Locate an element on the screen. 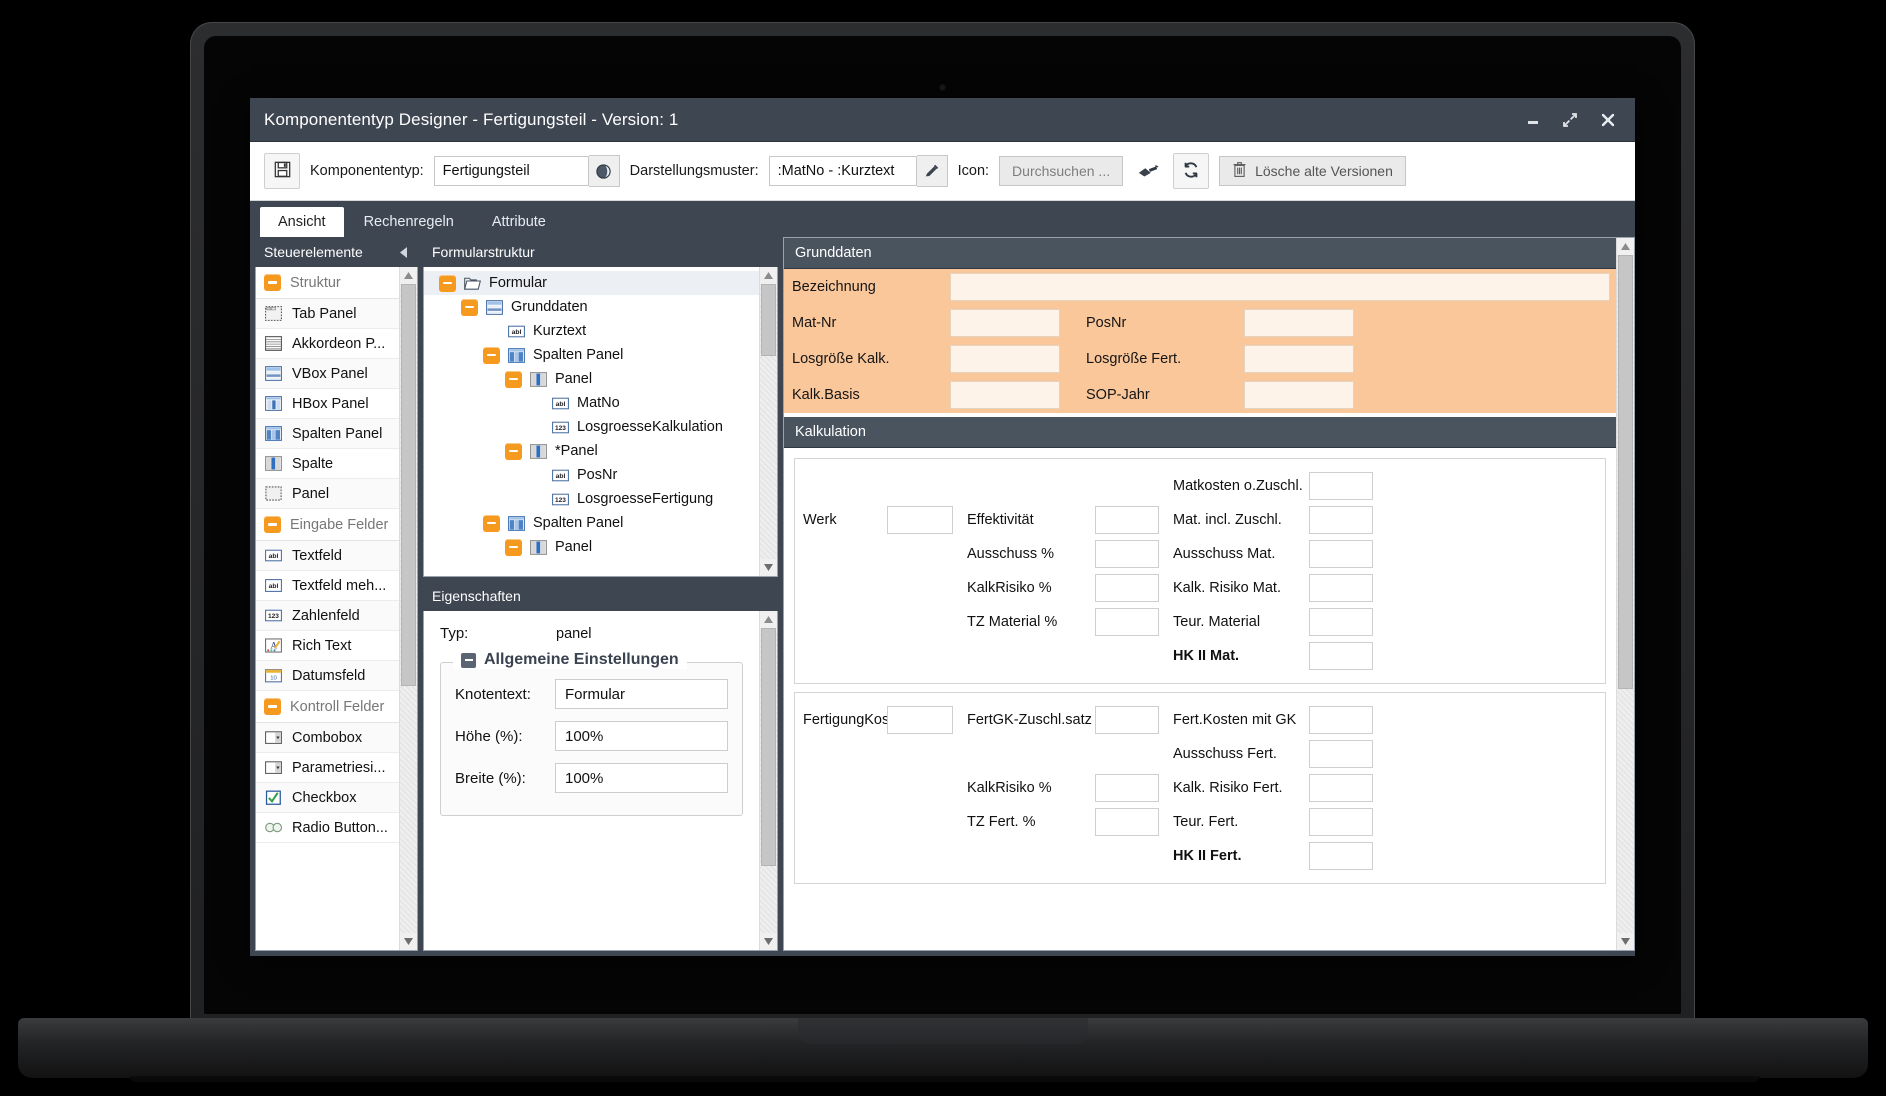  palette-item-hbox-panel: HBox Panel is located at coordinates (327, 404).